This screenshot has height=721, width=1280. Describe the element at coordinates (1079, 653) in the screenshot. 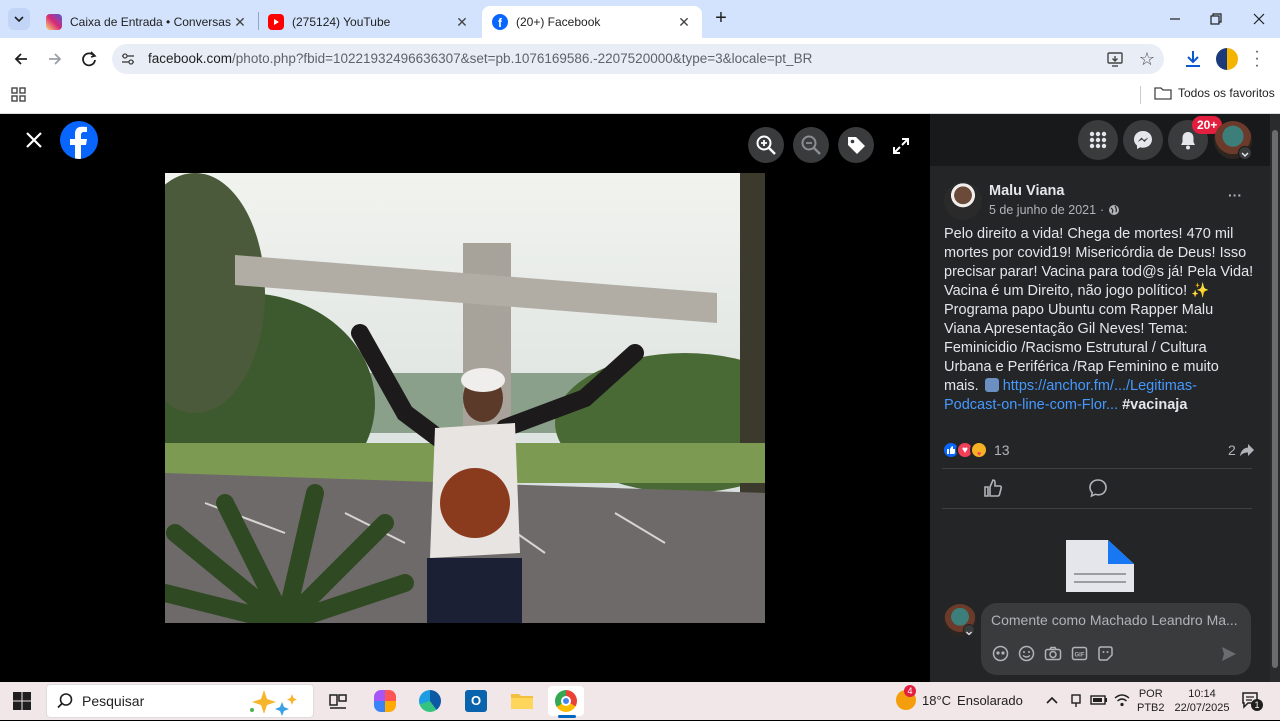

I see `gif-icon: GIF` at that location.